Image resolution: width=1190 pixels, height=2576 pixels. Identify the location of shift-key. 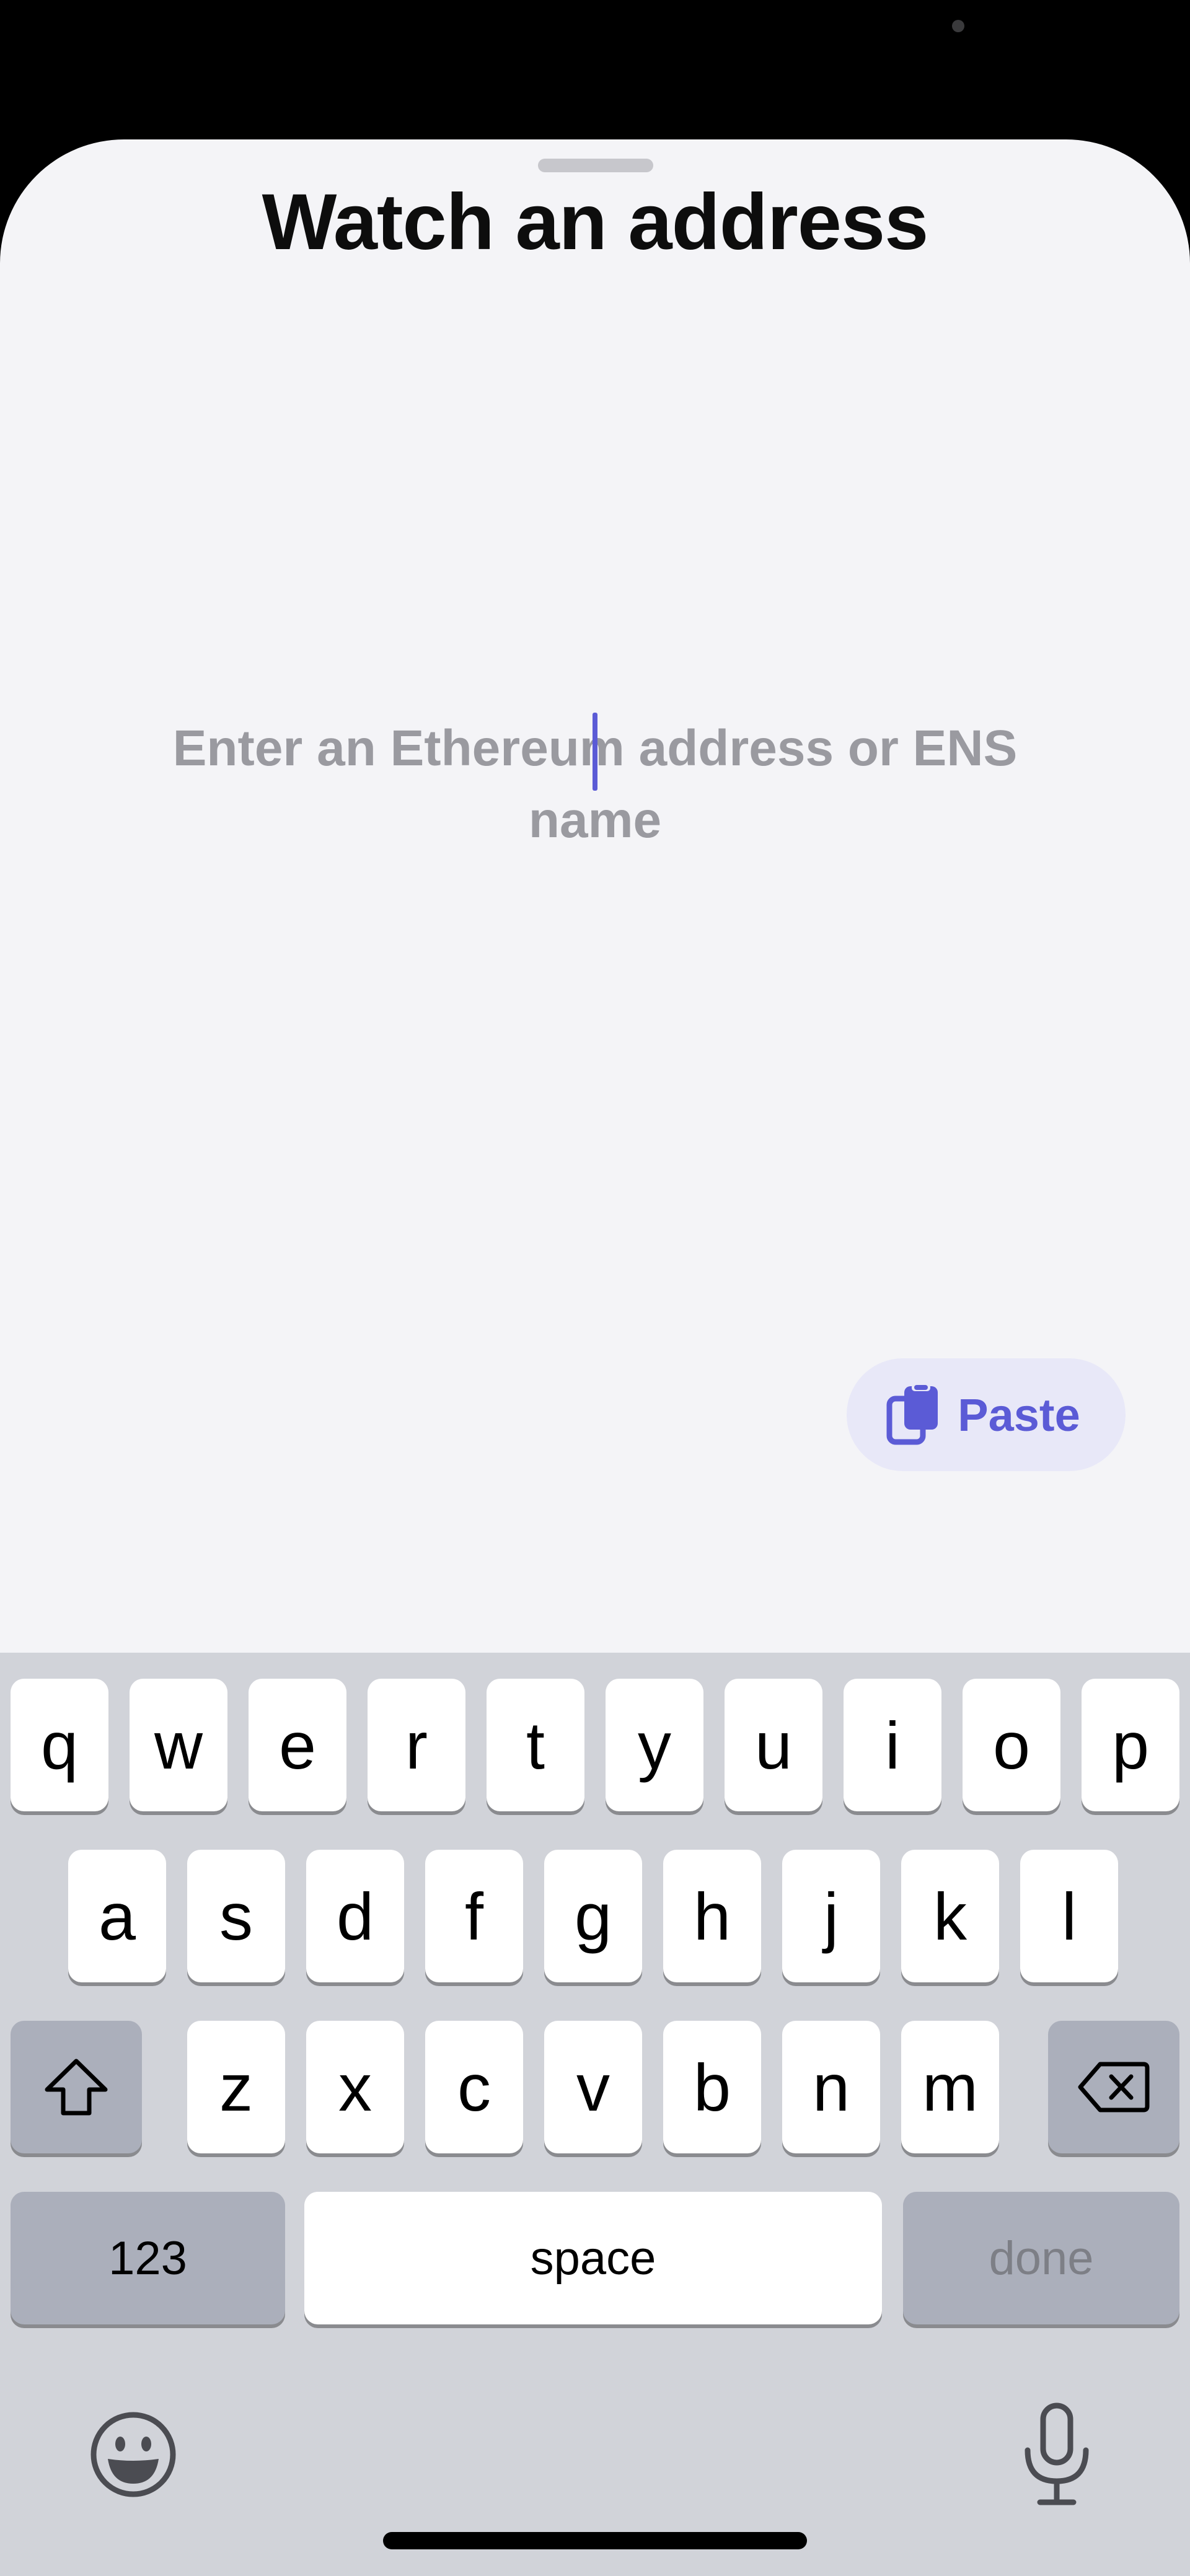
(76, 2087).